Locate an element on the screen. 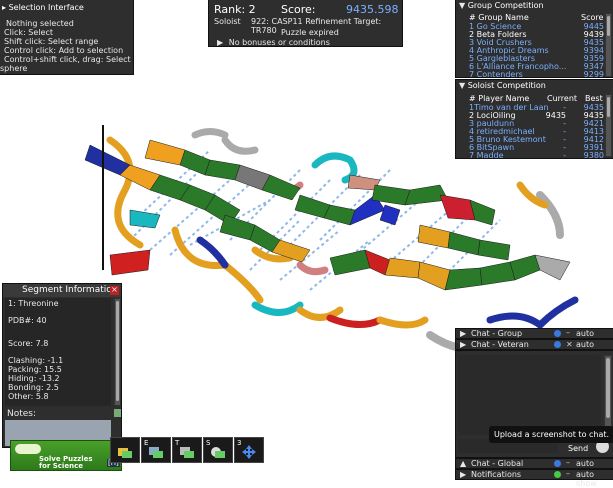 This screenshot has height=488, width=613. foldit-logo: Solve Puzzles for Science [H] is located at coordinates (66, 455).